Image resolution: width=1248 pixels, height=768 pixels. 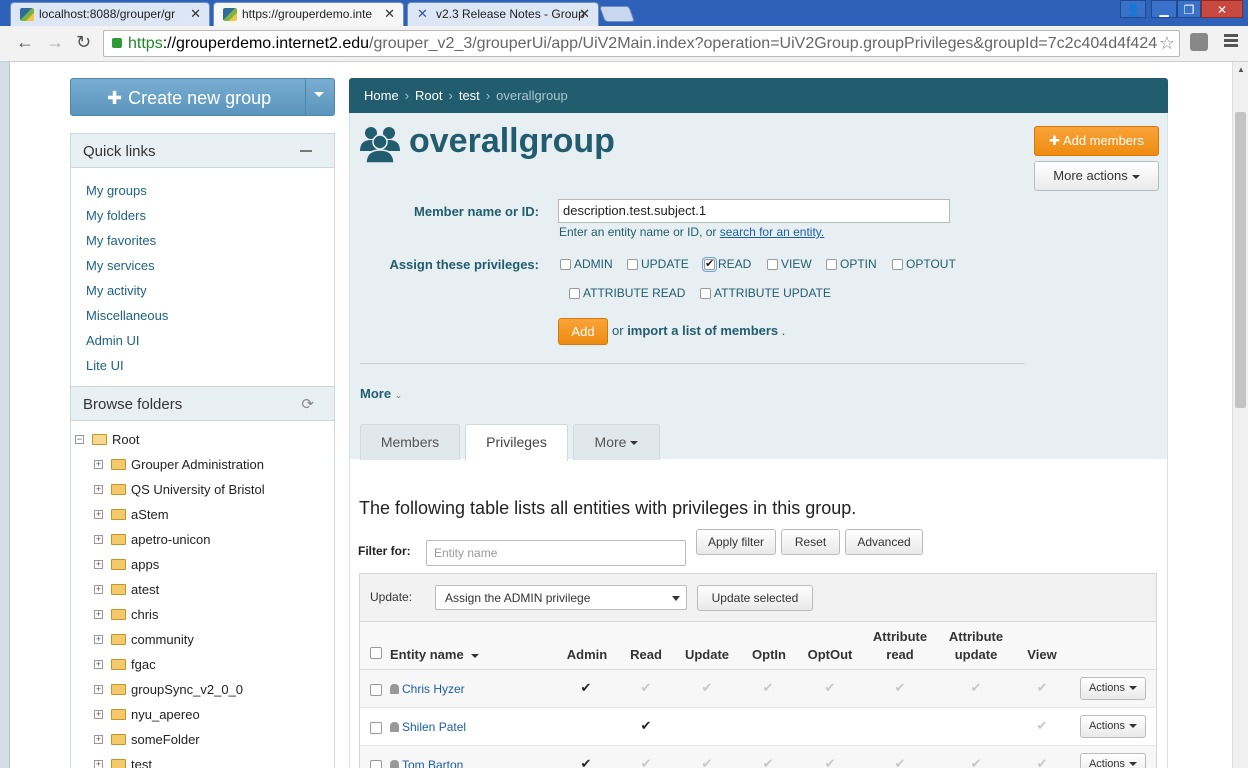 What do you see at coordinates (202, 590) in the screenshot?
I see `tree-item: + atest` at bounding box center [202, 590].